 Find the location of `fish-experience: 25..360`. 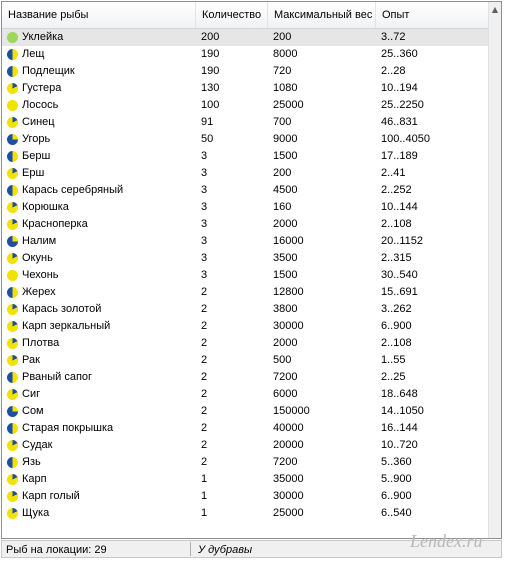

fish-experience: 25..360 is located at coordinates (399, 54).